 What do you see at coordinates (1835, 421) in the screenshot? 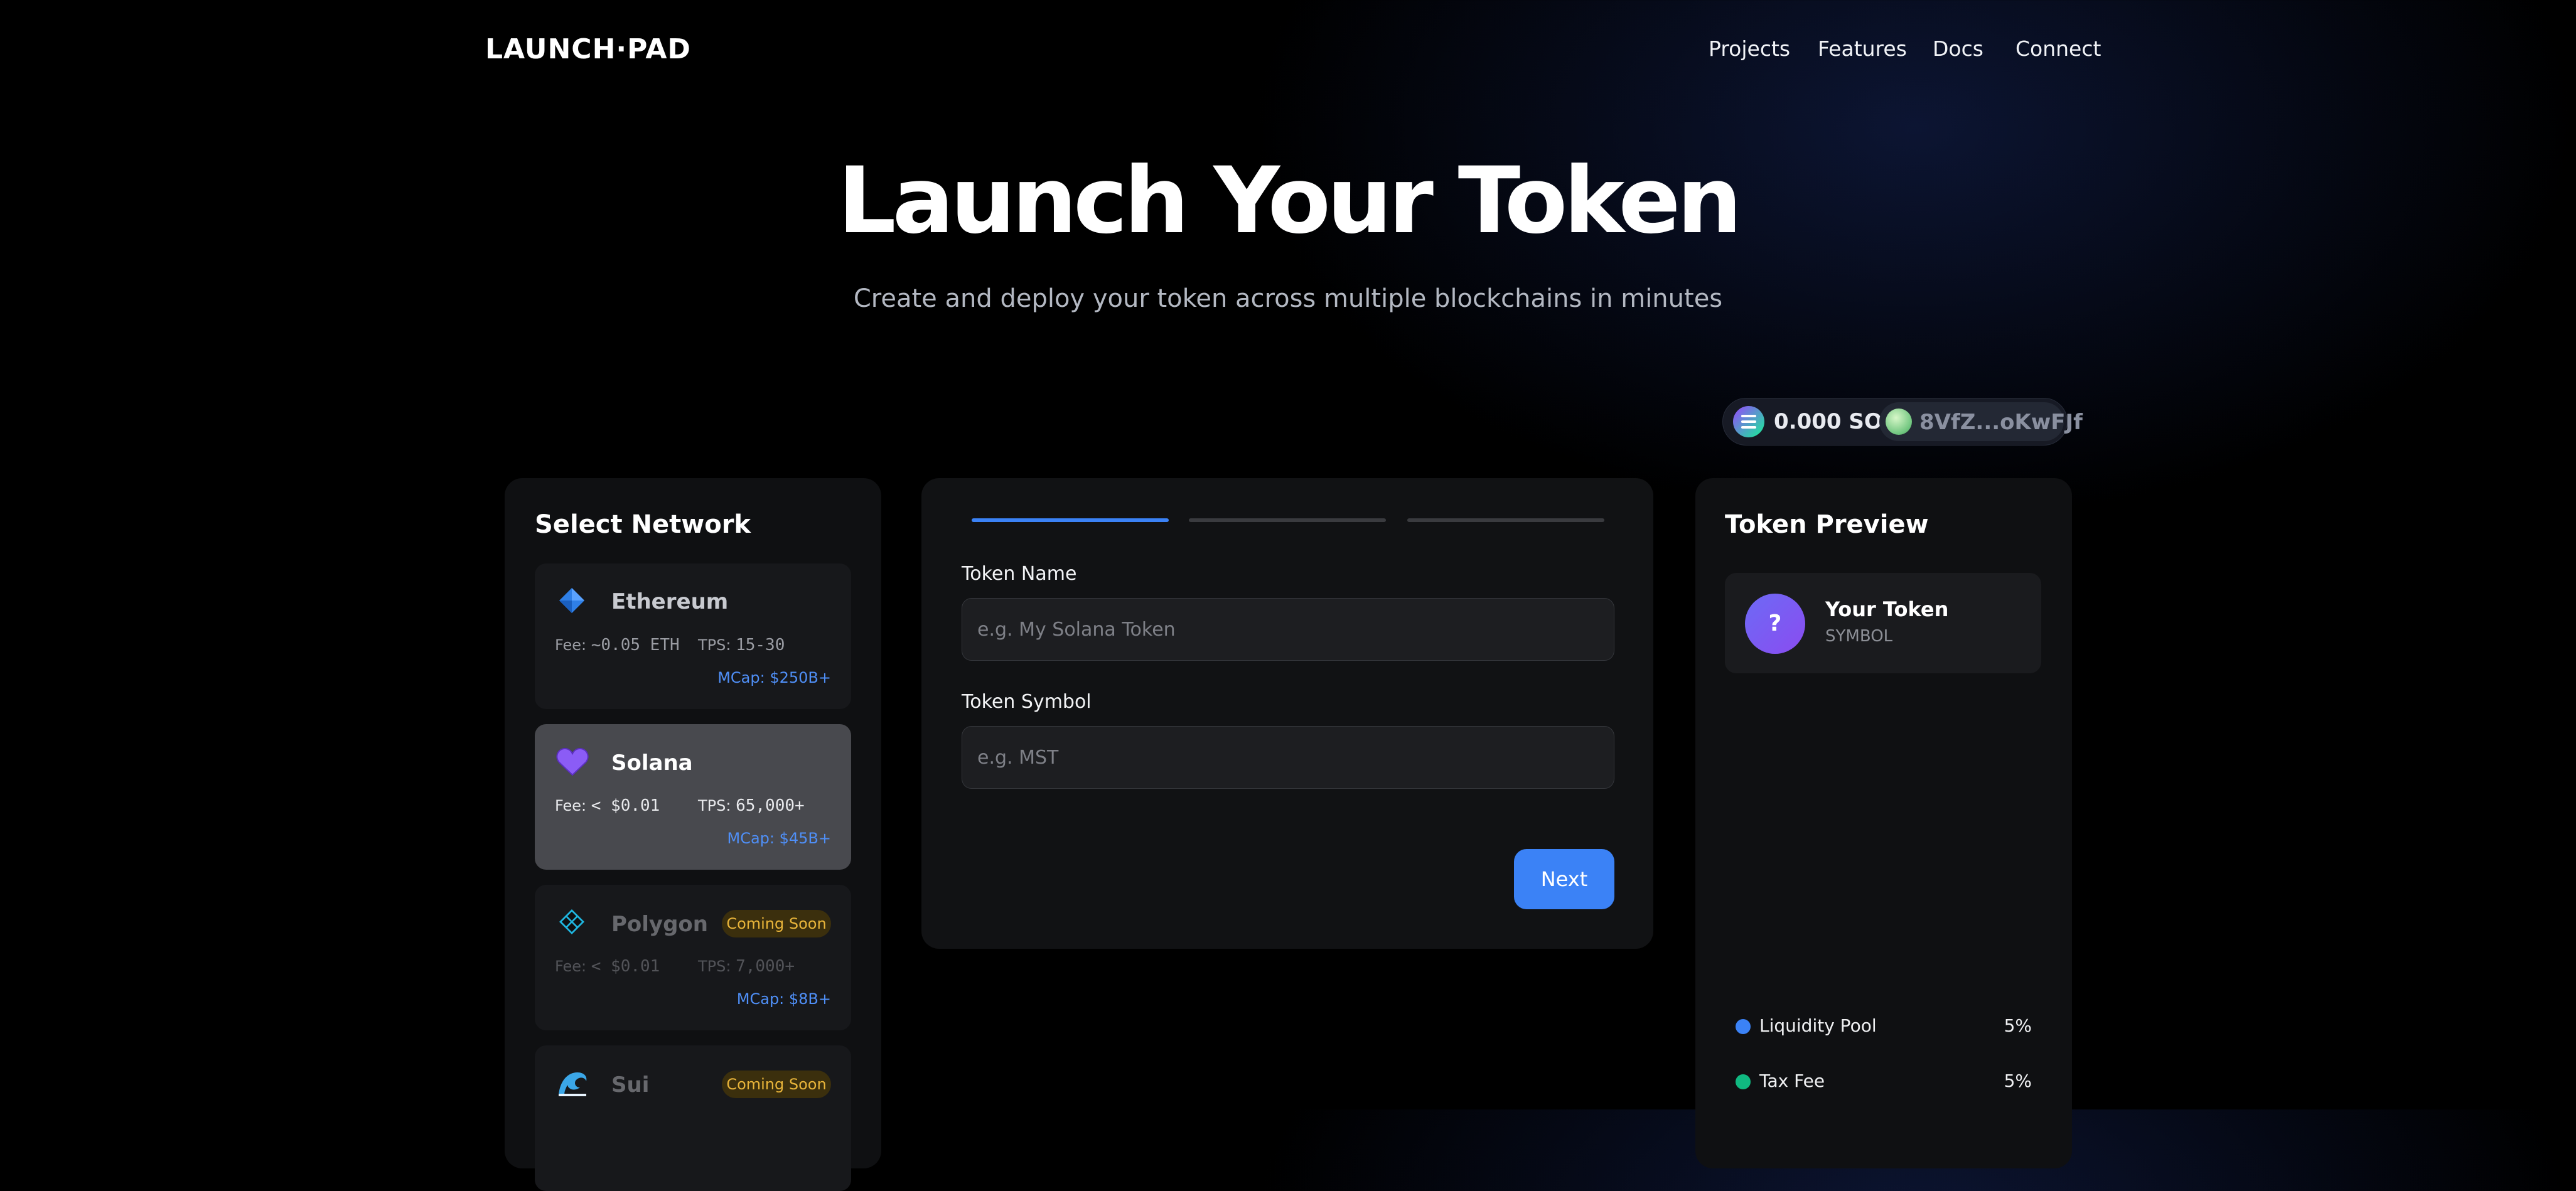
I see `wallet-balance: 0.000 SOL` at bounding box center [1835, 421].